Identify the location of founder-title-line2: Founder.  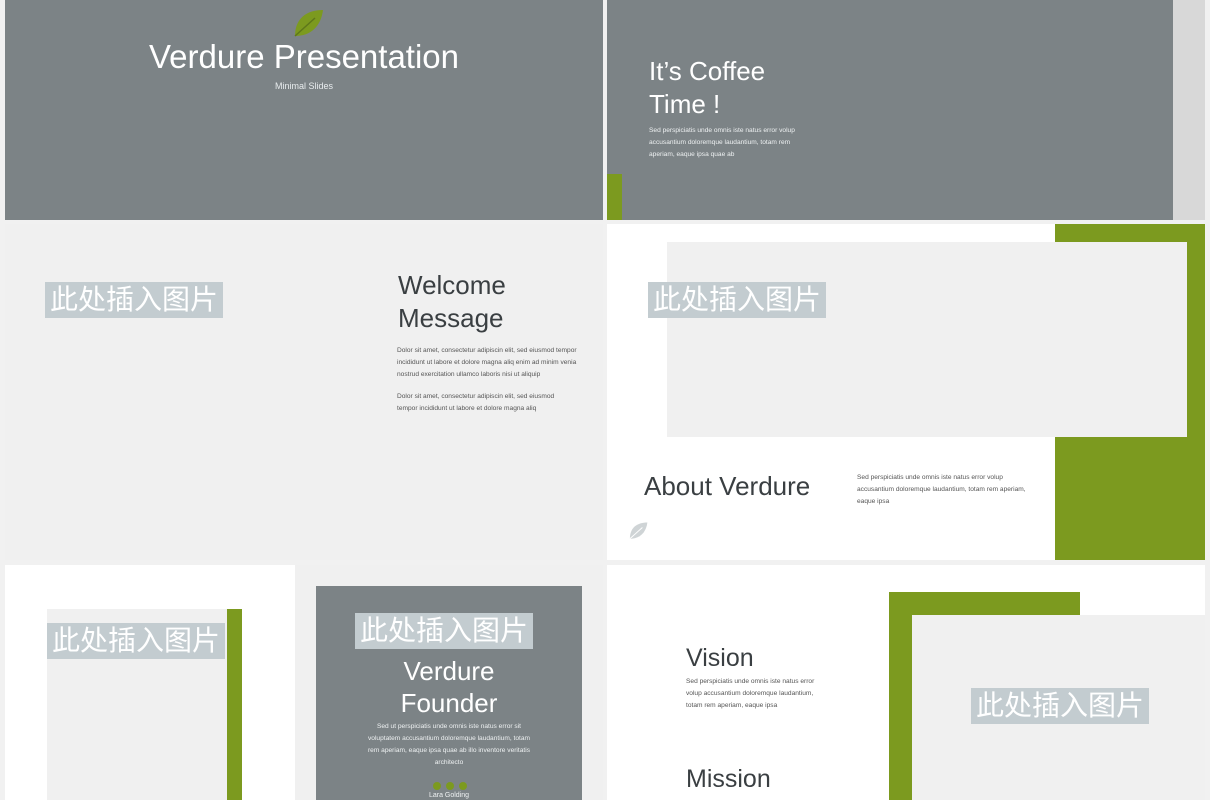
(449, 703).